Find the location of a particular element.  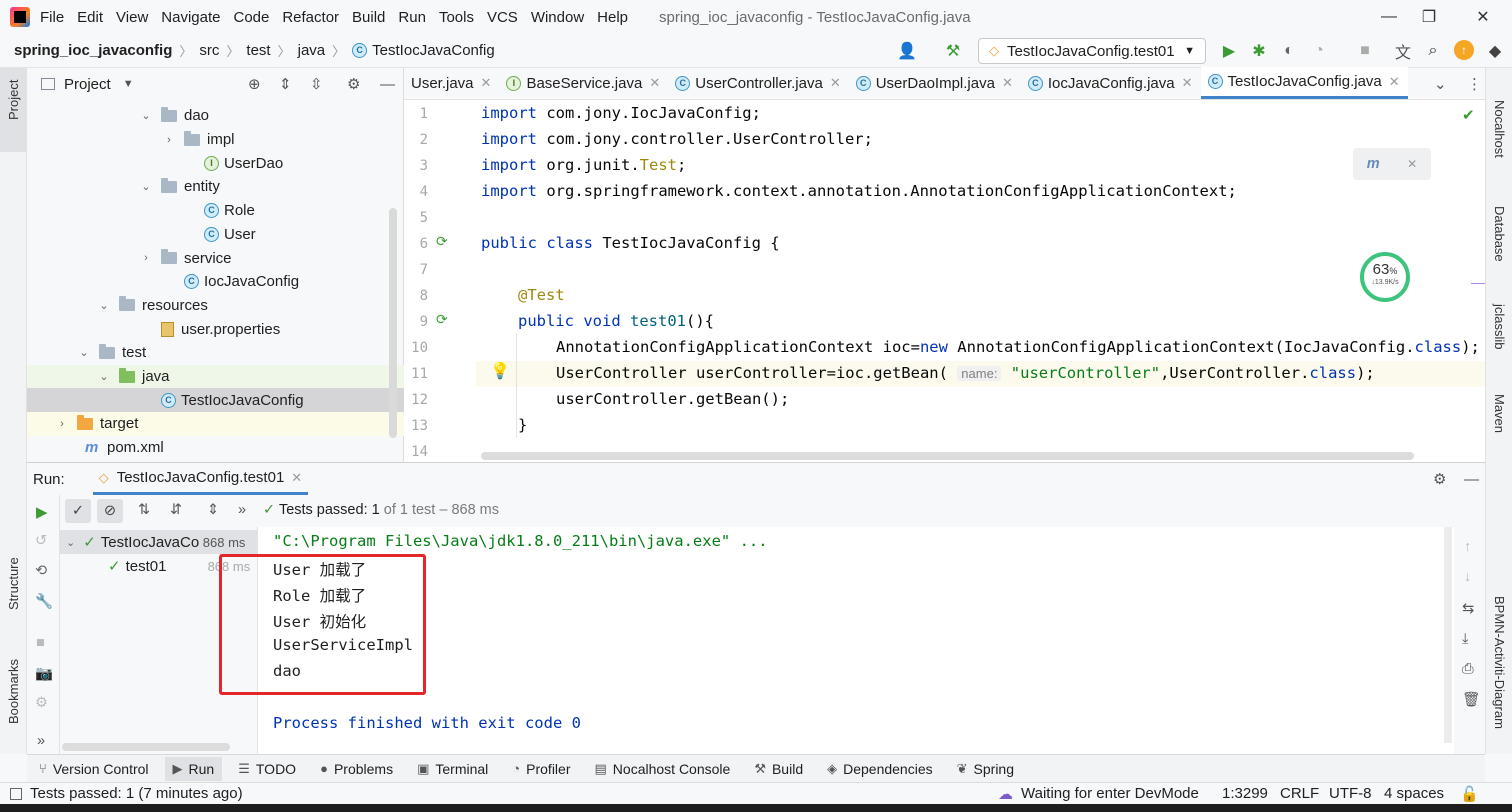

test-suite-row: ⌄ ✓ TestIocJavaCor 868 ms is located at coordinates (161, 542).